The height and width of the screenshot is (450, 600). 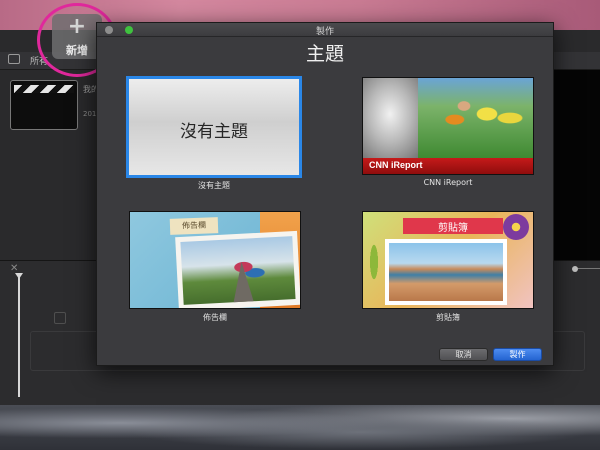 I want to click on theme-preview-text: 沒有主題, so click(x=214, y=132).